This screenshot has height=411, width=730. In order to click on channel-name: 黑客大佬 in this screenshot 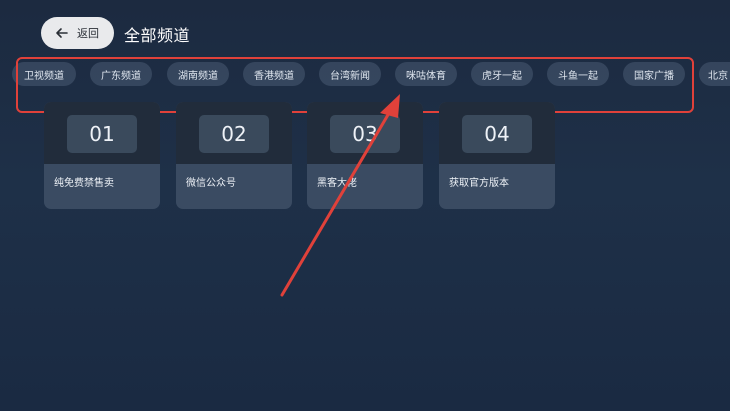, I will do `click(337, 183)`.